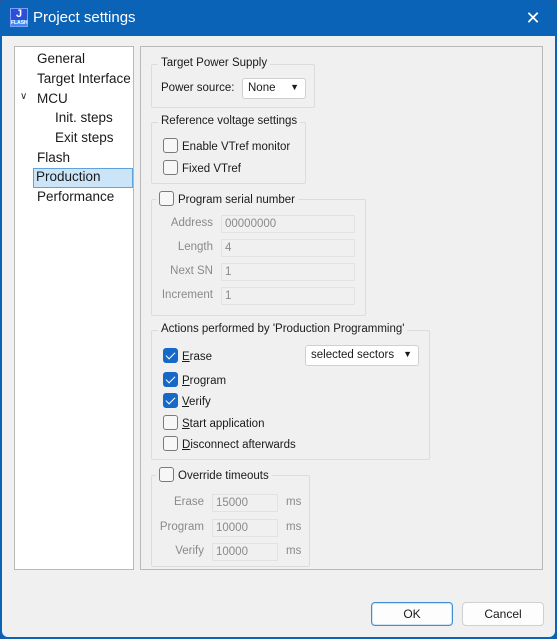  Describe the element at coordinates (83, 178) in the screenshot. I see `tree-item-production: Production` at that location.